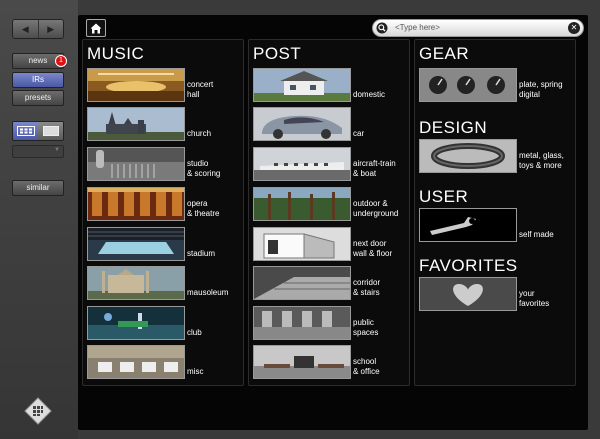  I want to click on post-item-label: next door wall & floor, so click(373, 248).